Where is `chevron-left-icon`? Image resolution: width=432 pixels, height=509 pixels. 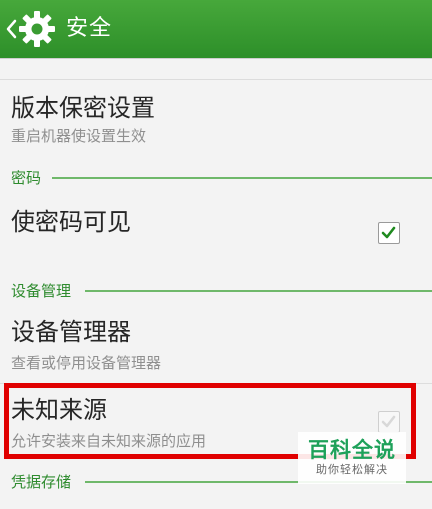
chevron-left-icon is located at coordinates (11, 29).